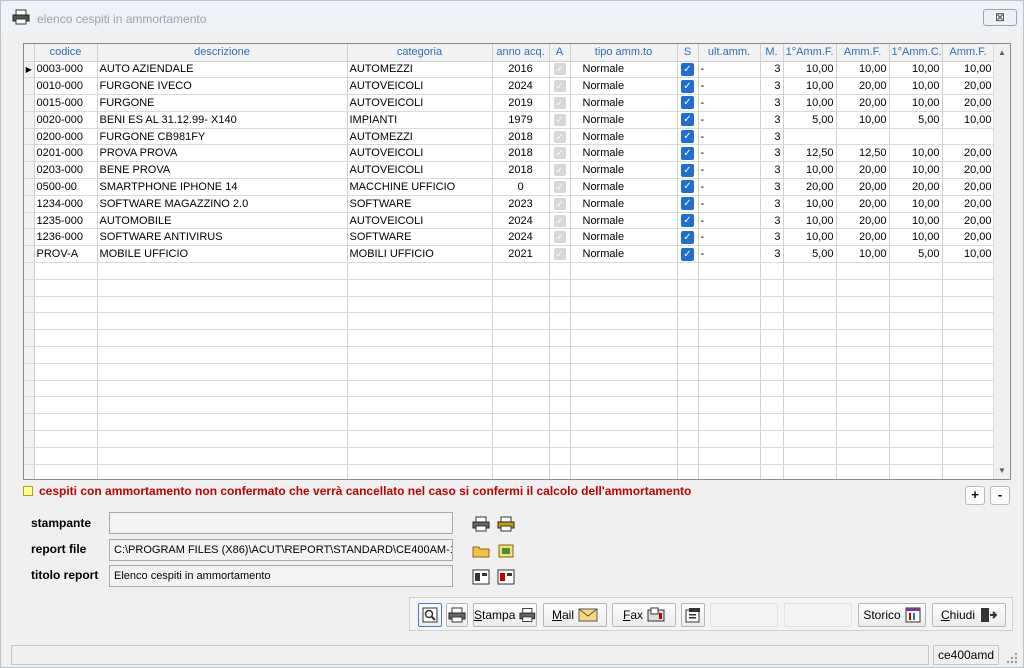 This screenshot has height=668, width=1024. What do you see at coordinates (29, 221) in the screenshot?
I see `row-indicator` at bounding box center [29, 221].